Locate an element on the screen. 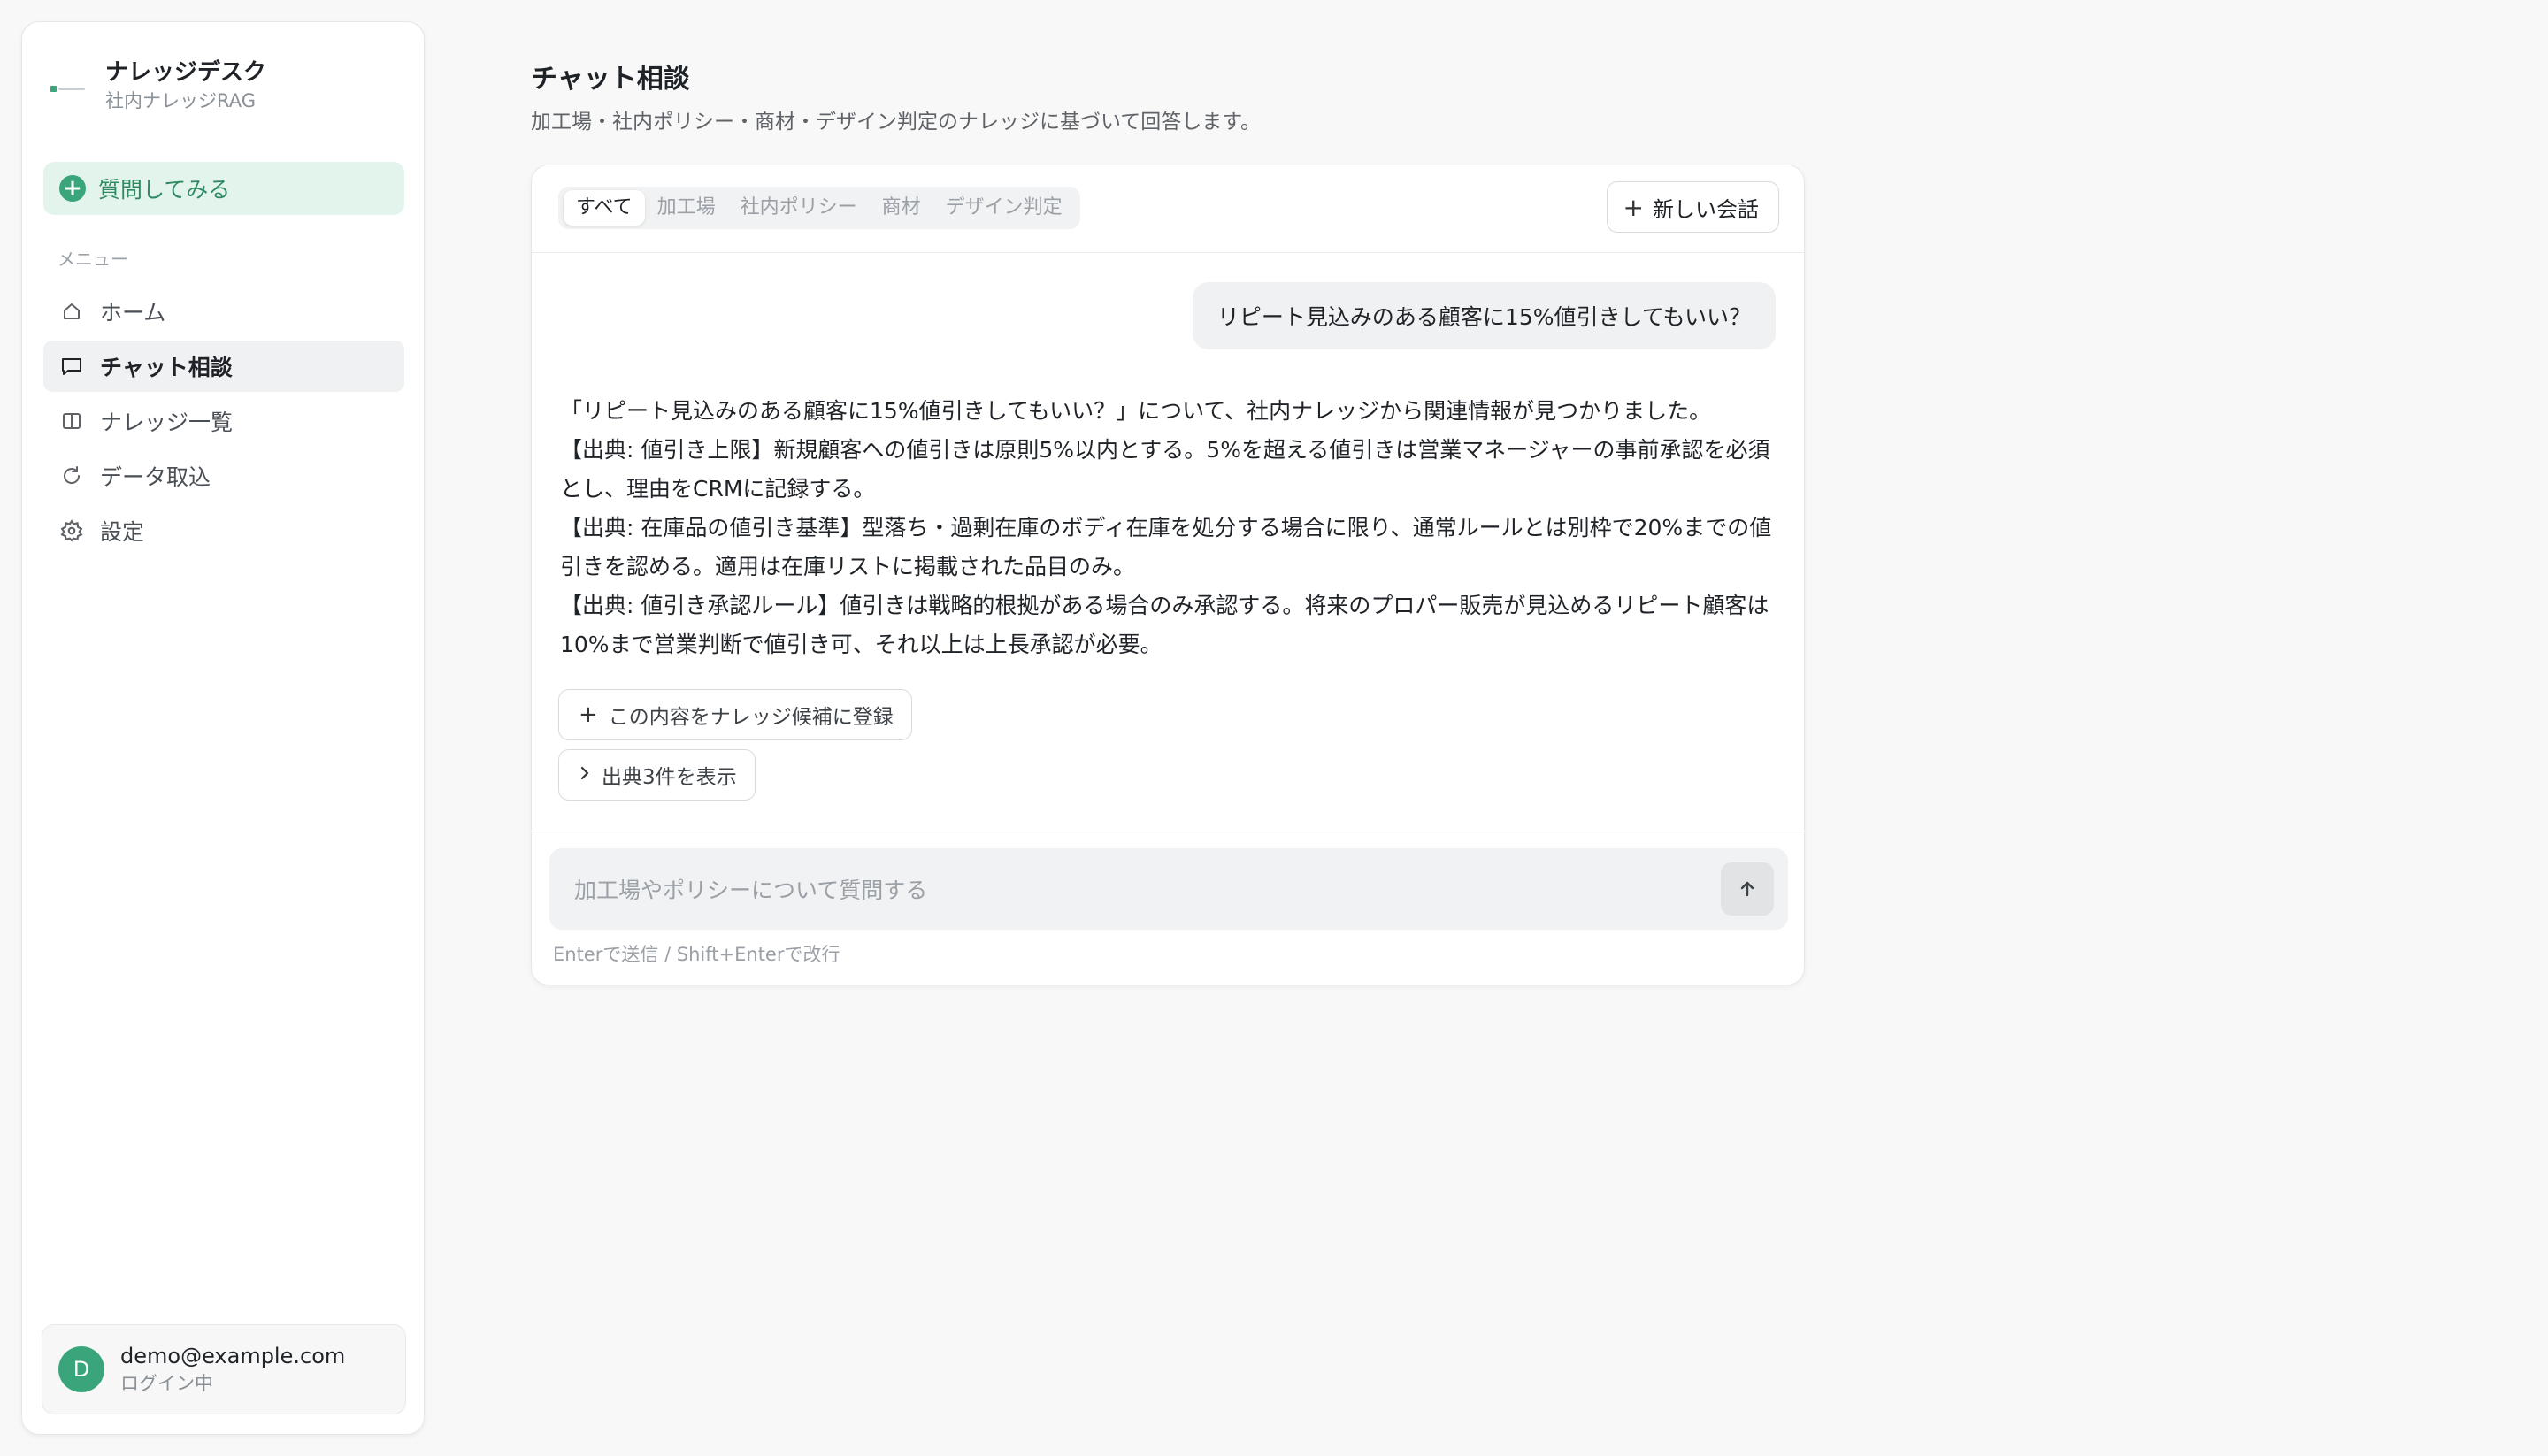 The width and height of the screenshot is (2548, 1456). input-hint: Enterで送信 / Shift+Enterで改行 is located at coordinates (696, 955).